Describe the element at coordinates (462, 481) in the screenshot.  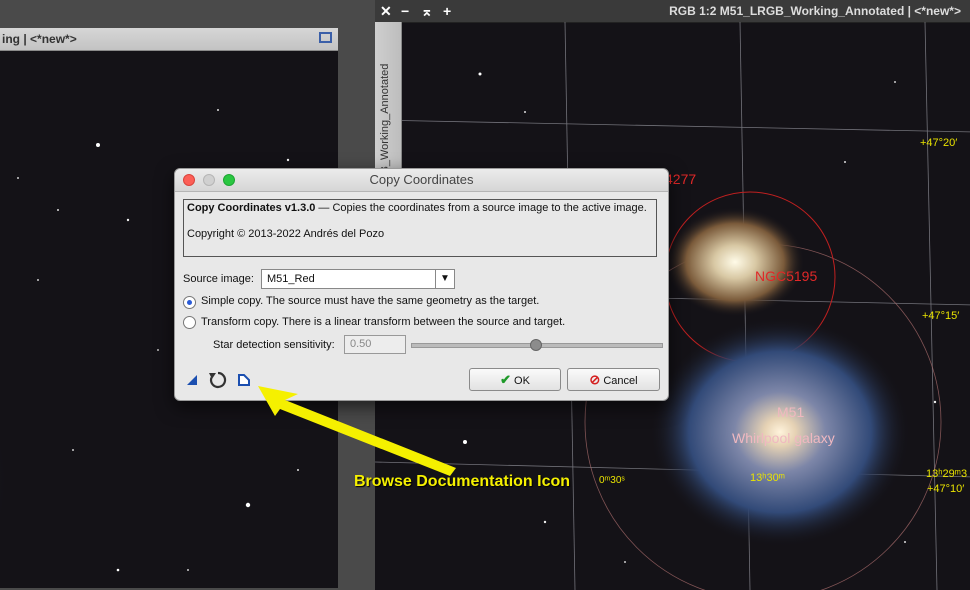
I see `browse-documentation-callout: Browse Documentation Icon` at that location.